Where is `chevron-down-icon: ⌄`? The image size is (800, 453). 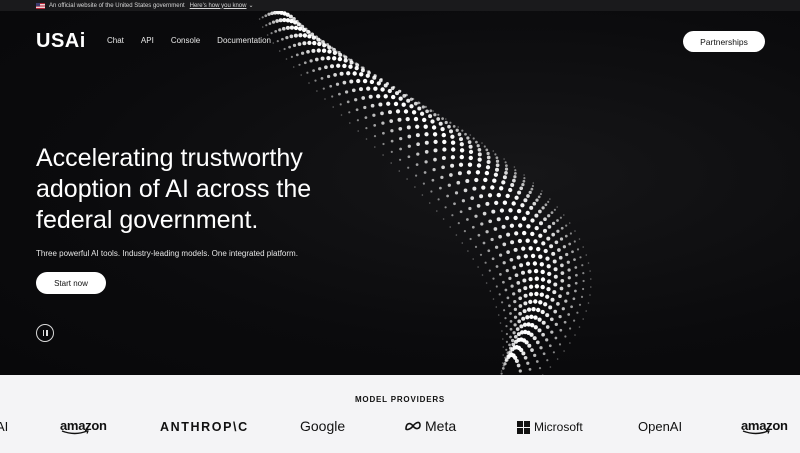 chevron-down-icon: ⌄ is located at coordinates (250, 5).